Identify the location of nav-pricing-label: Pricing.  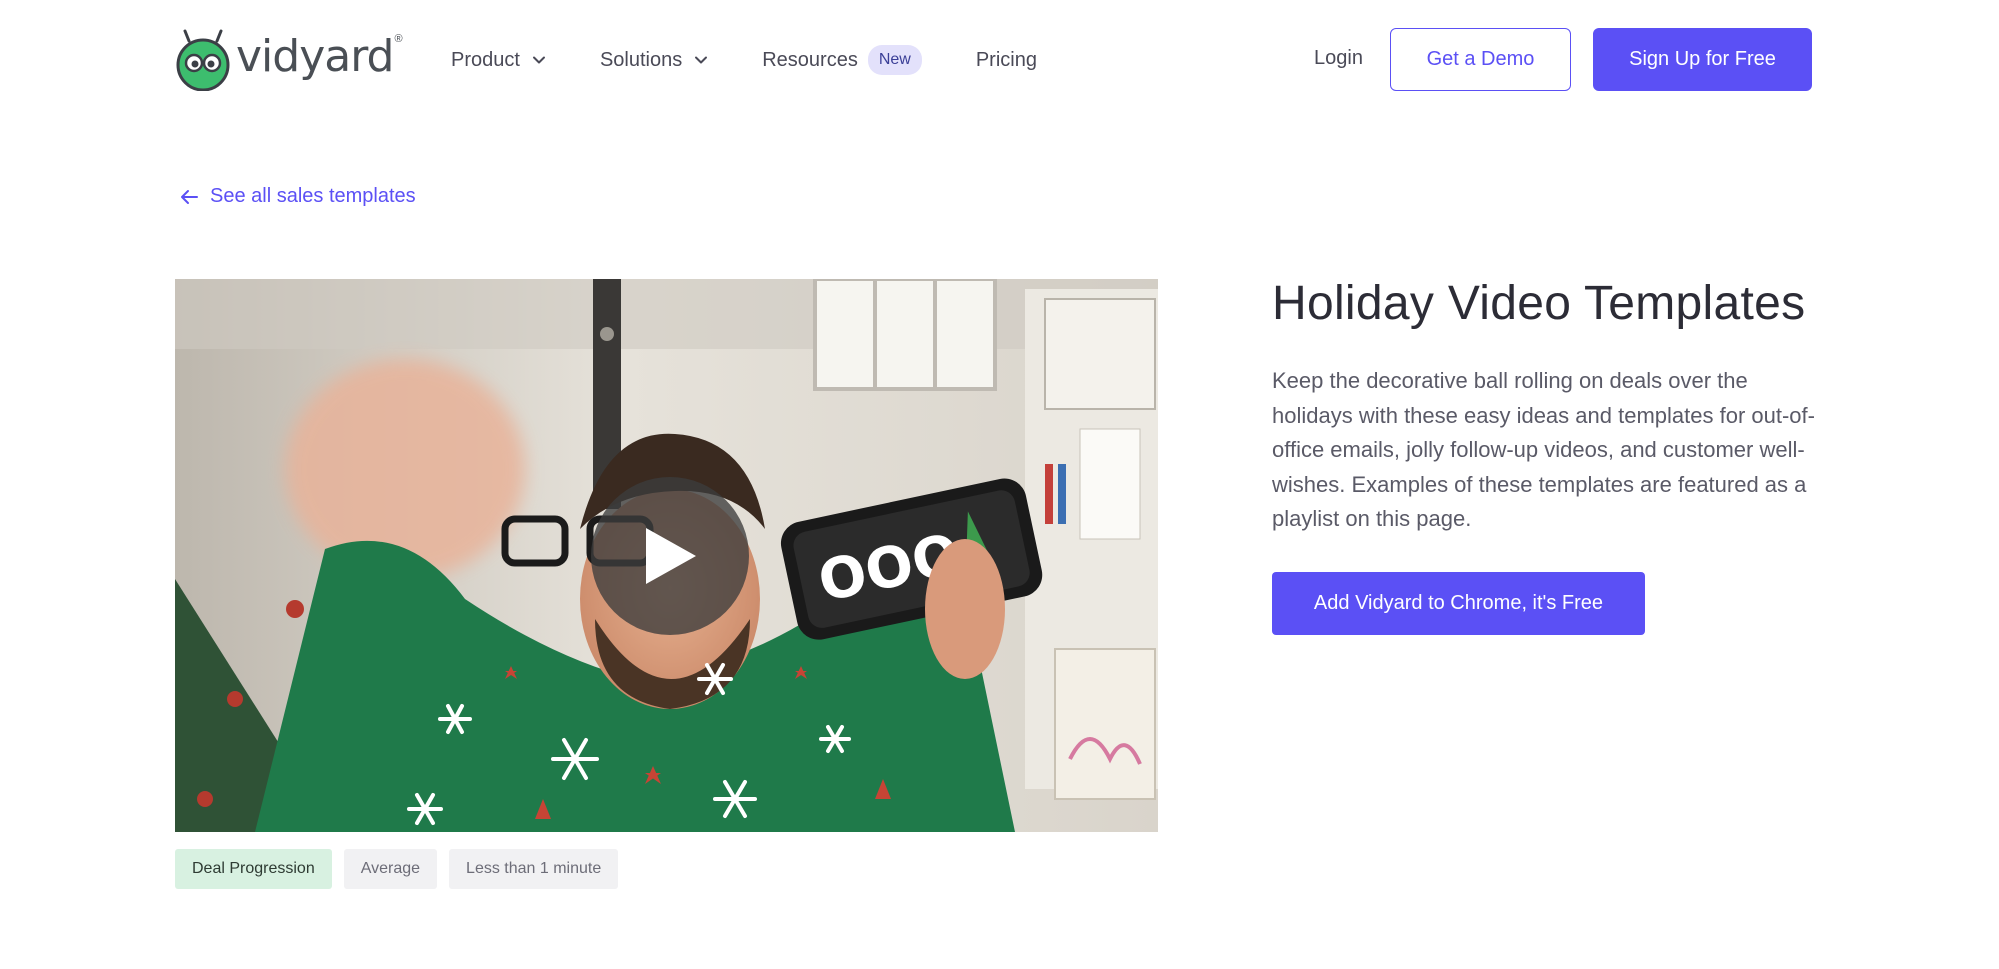
(1006, 59).